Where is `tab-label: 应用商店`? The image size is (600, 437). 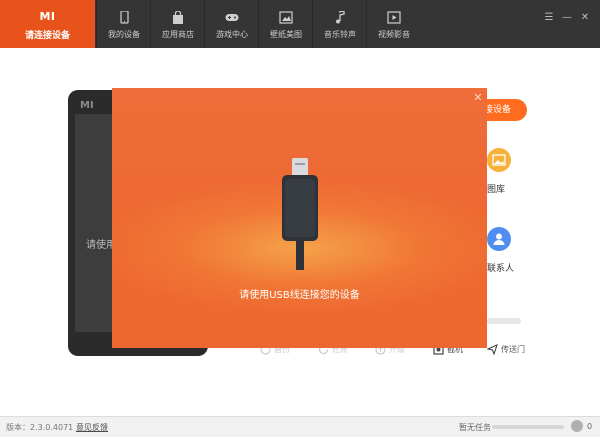 tab-label: 应用商店 is located at coordinates (178, 34).